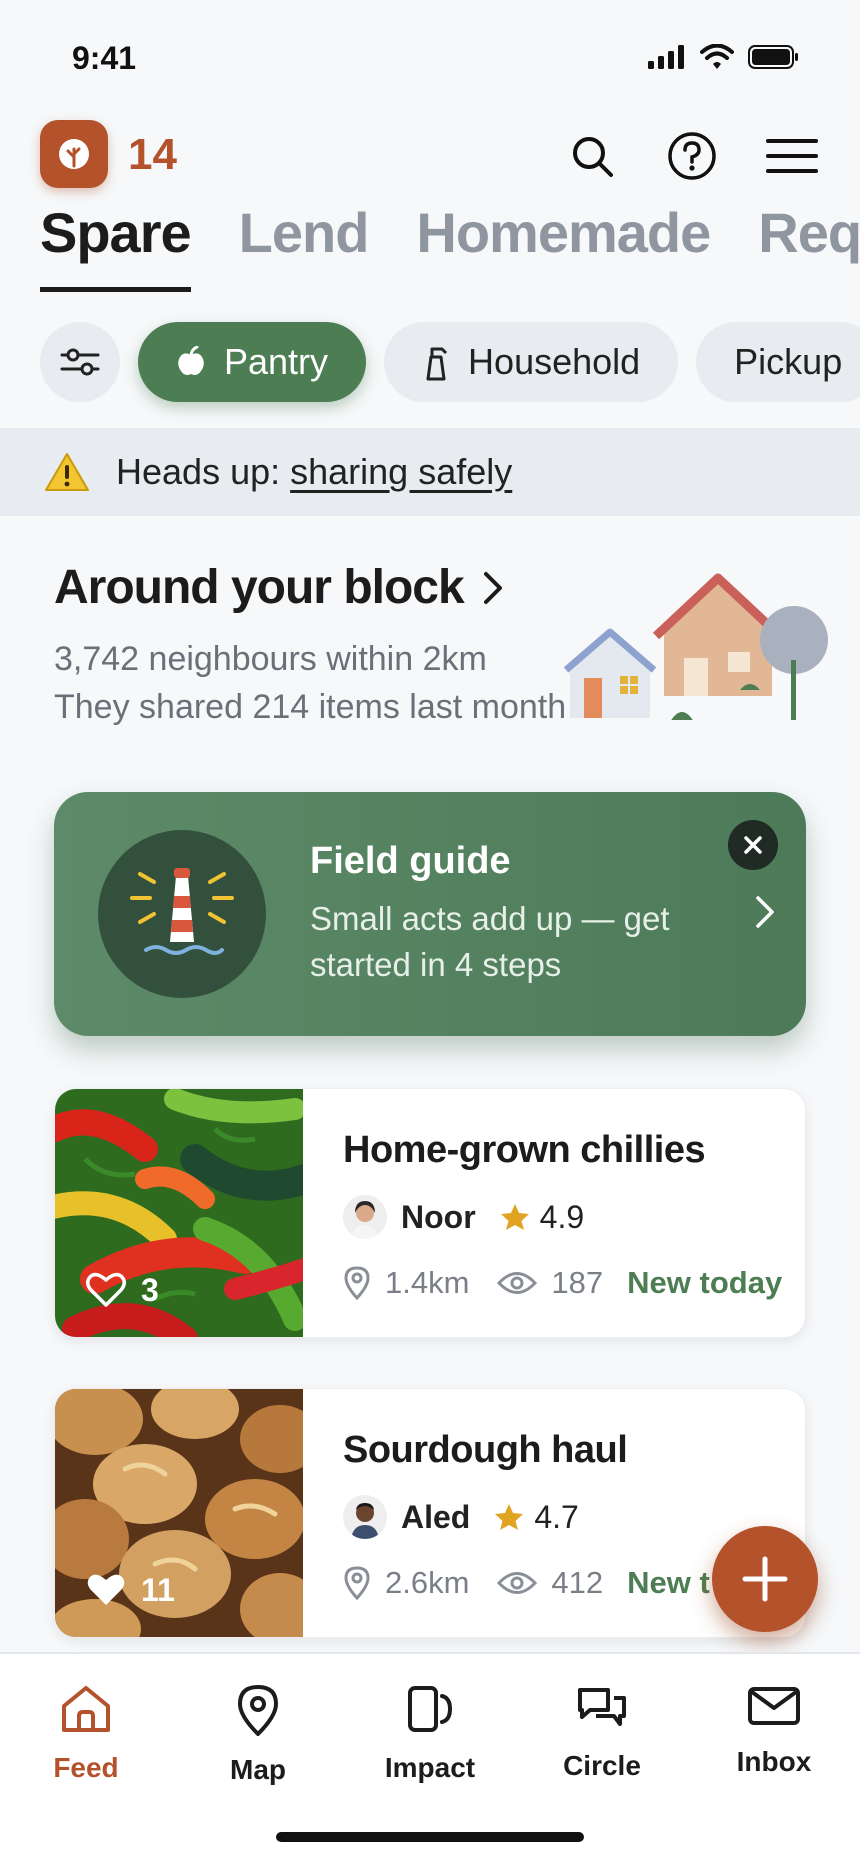 This screenshot has height=1864, width=860. I want to click on status-icons, so click(724, 57).